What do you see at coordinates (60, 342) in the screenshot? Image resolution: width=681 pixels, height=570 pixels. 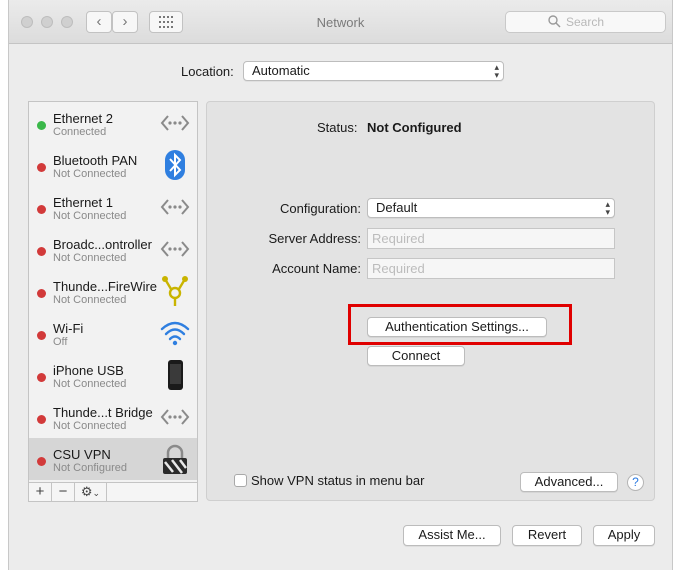 I see `service-status: Off` at bounding box center [60, 342].